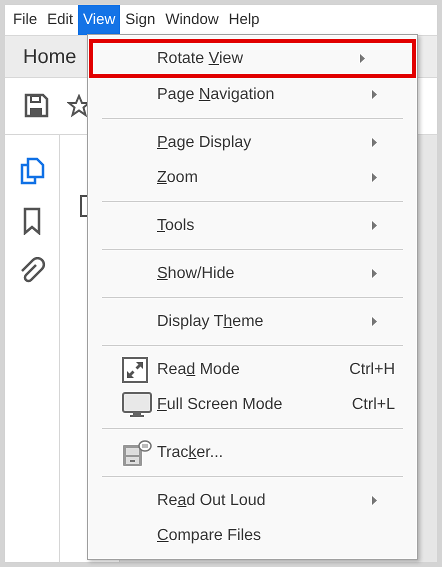  What do you see at coordinates (252, 273) in the screenshot?
I see `menu-item: Show/Hide` at bounding box center [252, 273].